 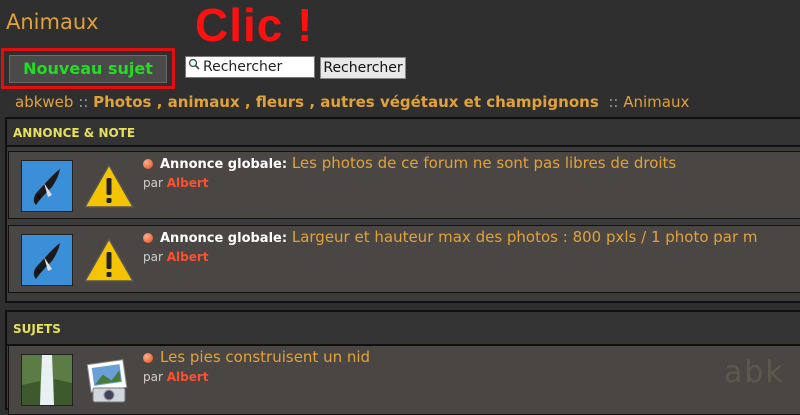 What do you see at coordinates (363, 68) in the screenshot?
I see `search-button: Rechercher` at bounding box center [363, 68].